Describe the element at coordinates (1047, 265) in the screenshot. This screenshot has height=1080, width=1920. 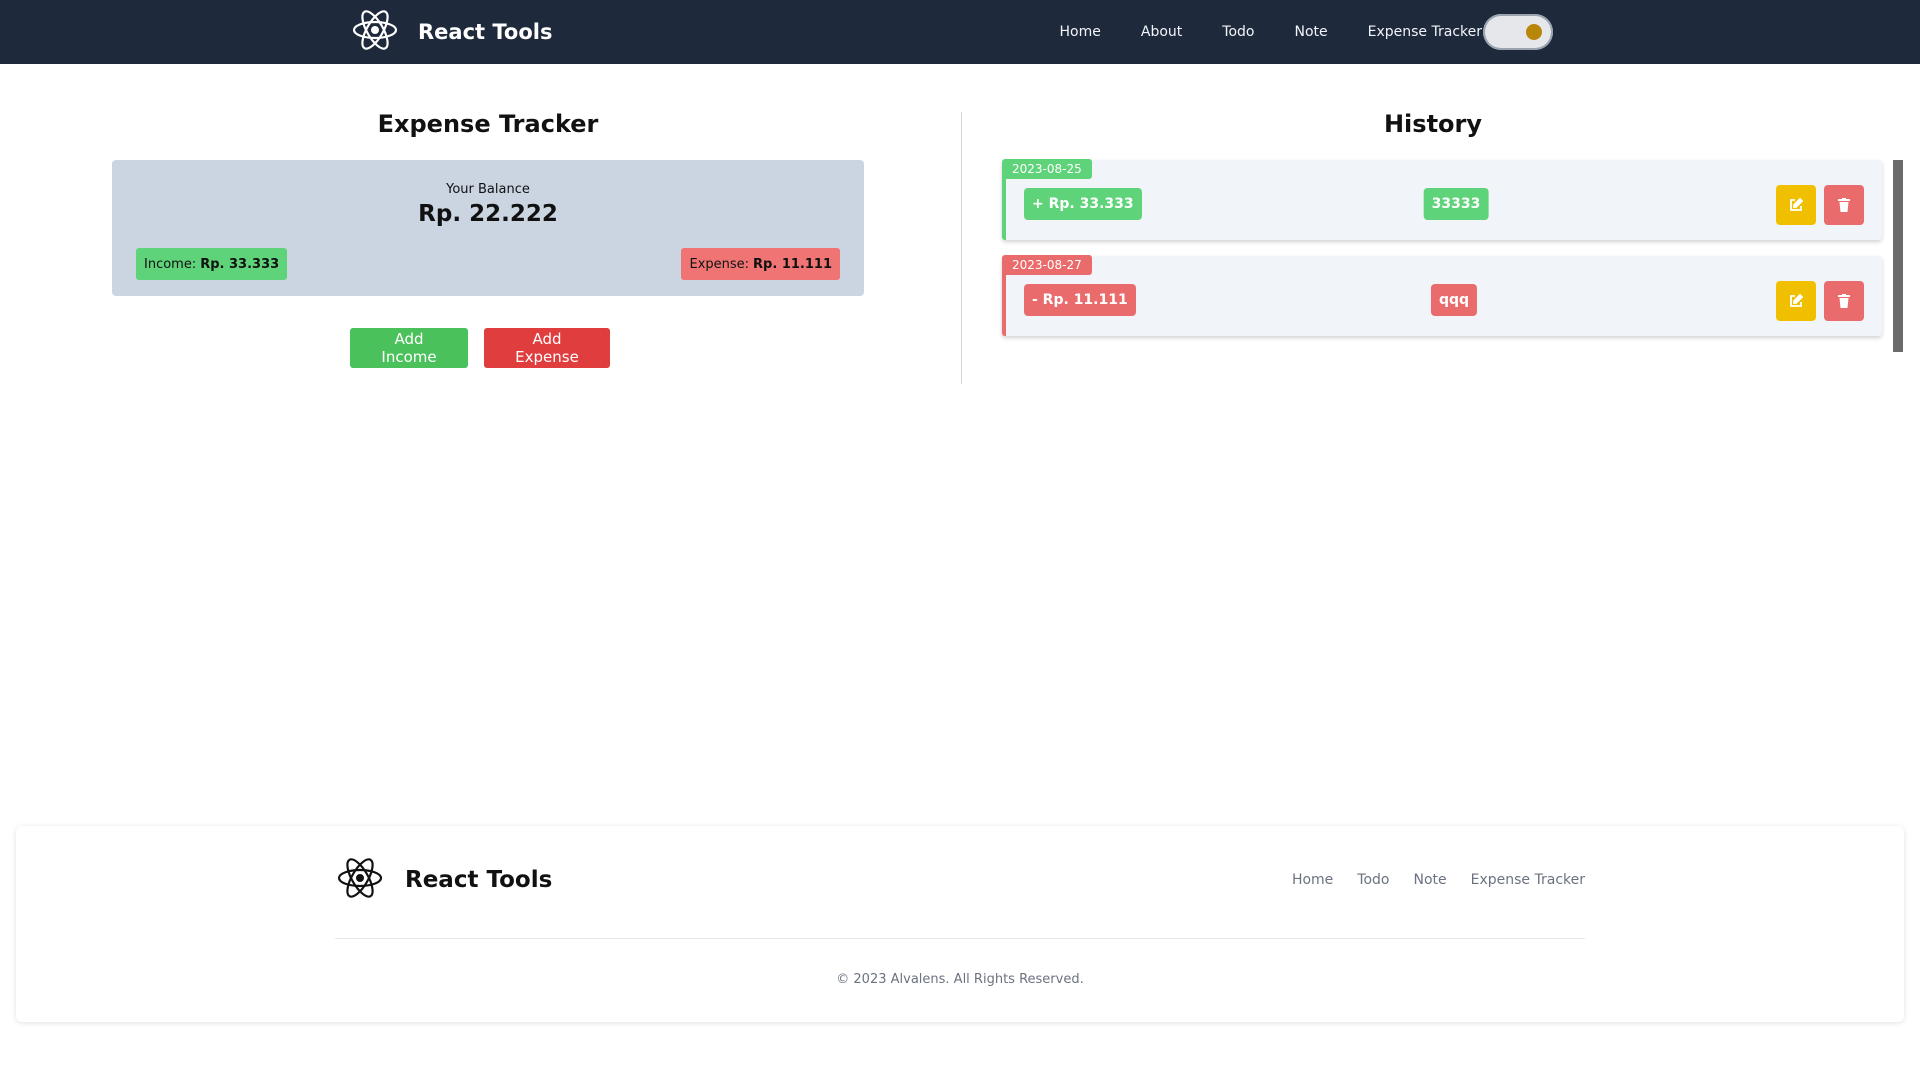
I see `history-date: 2023-08-27` at that location.